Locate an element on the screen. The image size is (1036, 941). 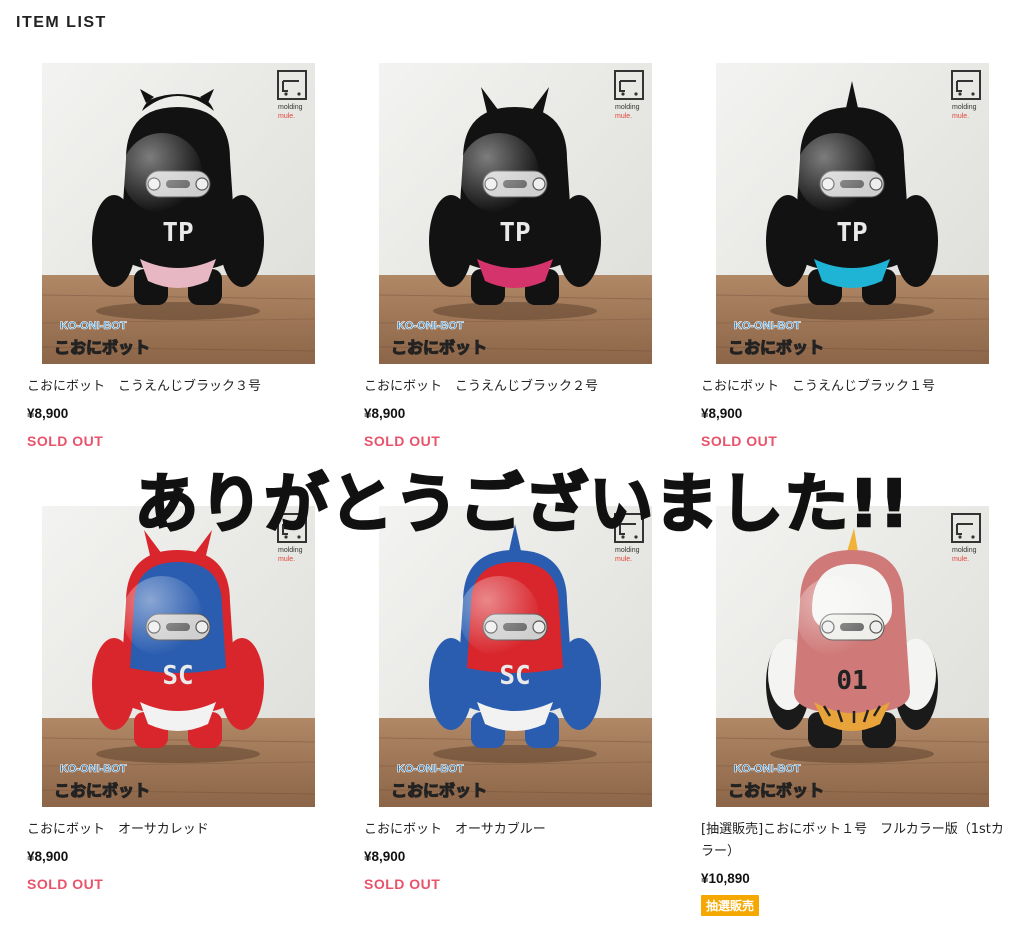
product-price: ¥10,890 is located at coordinates (725, 878).